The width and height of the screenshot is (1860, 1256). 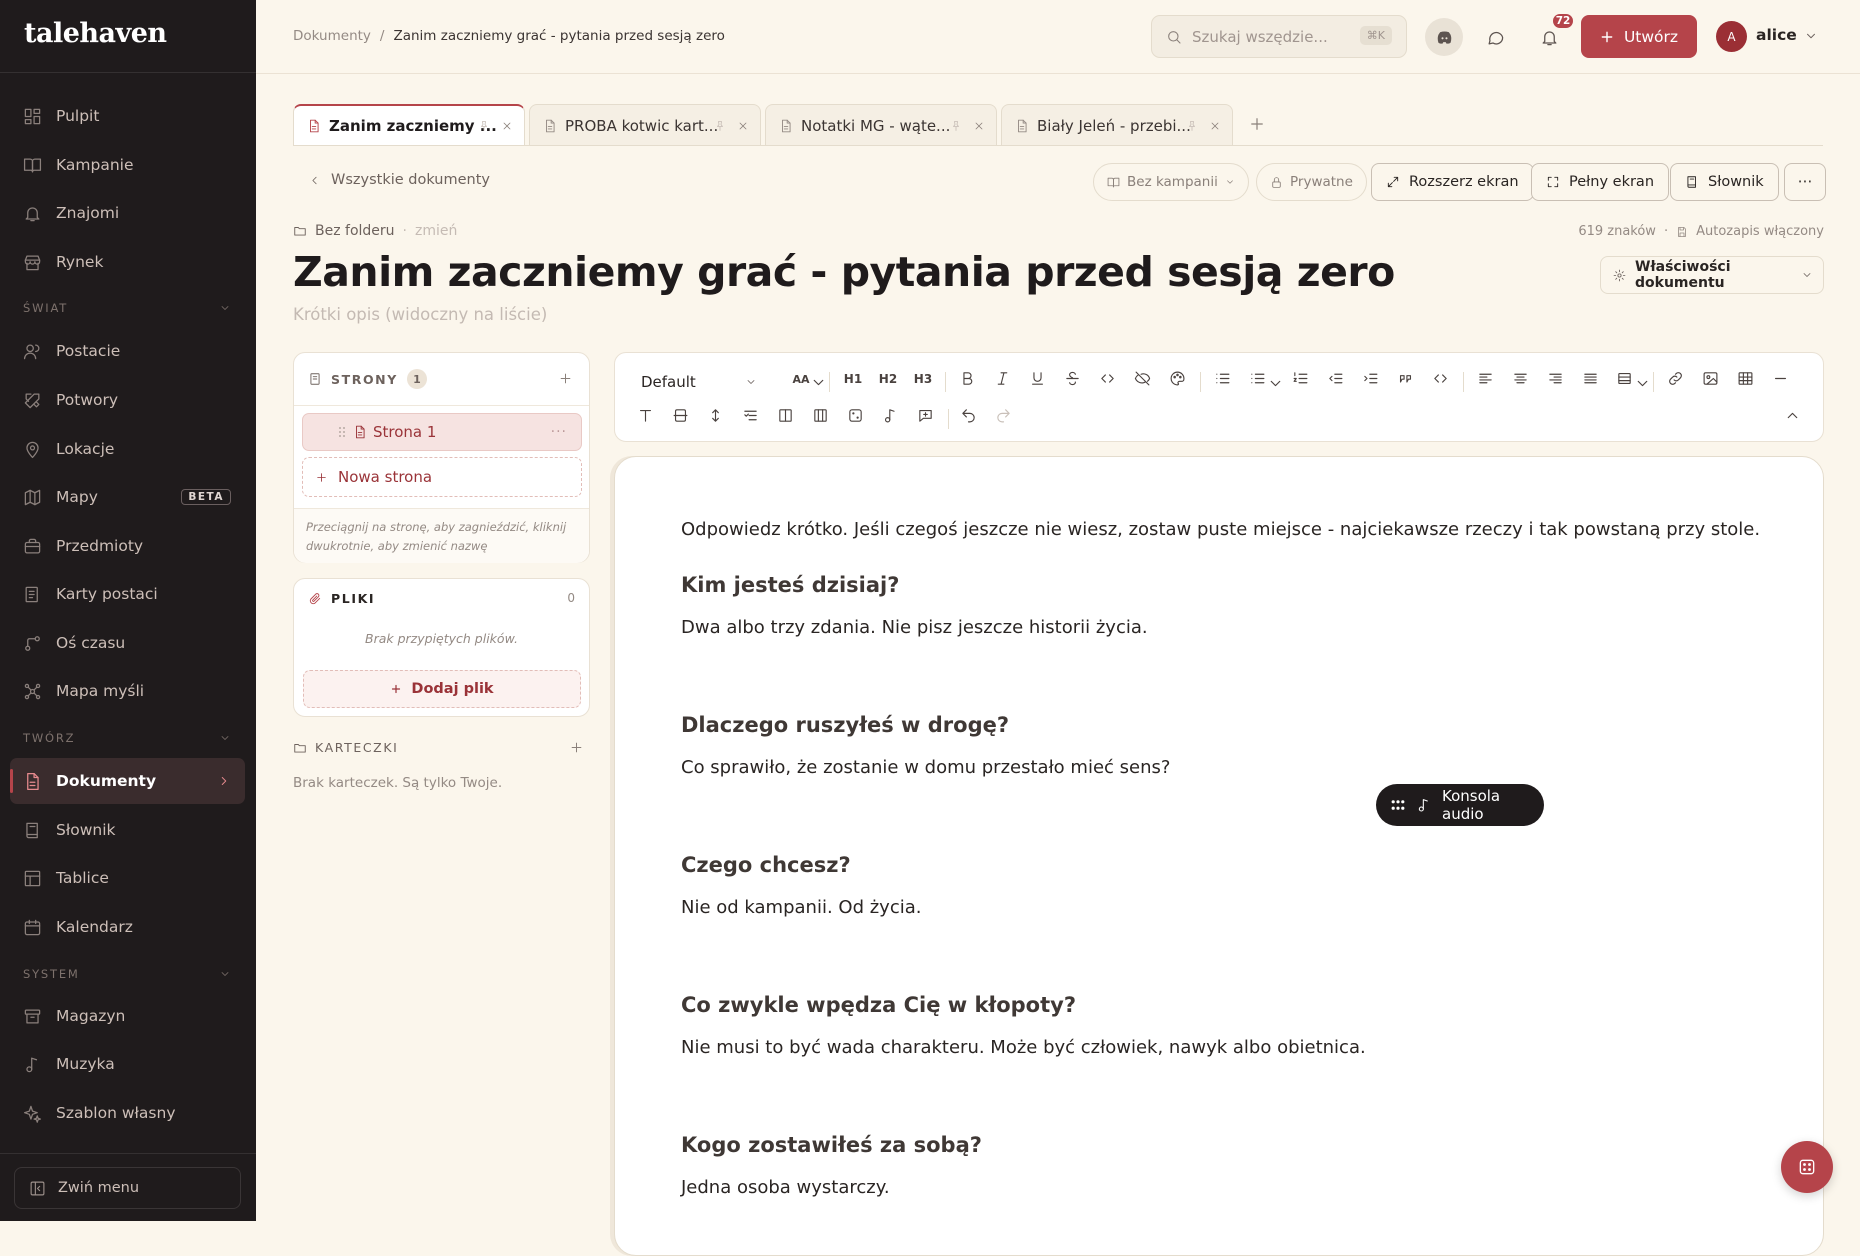 What do you see at coordinates (1178, 379) in the screenshot?
I see `color-button` at bounding box center [1178, 379].